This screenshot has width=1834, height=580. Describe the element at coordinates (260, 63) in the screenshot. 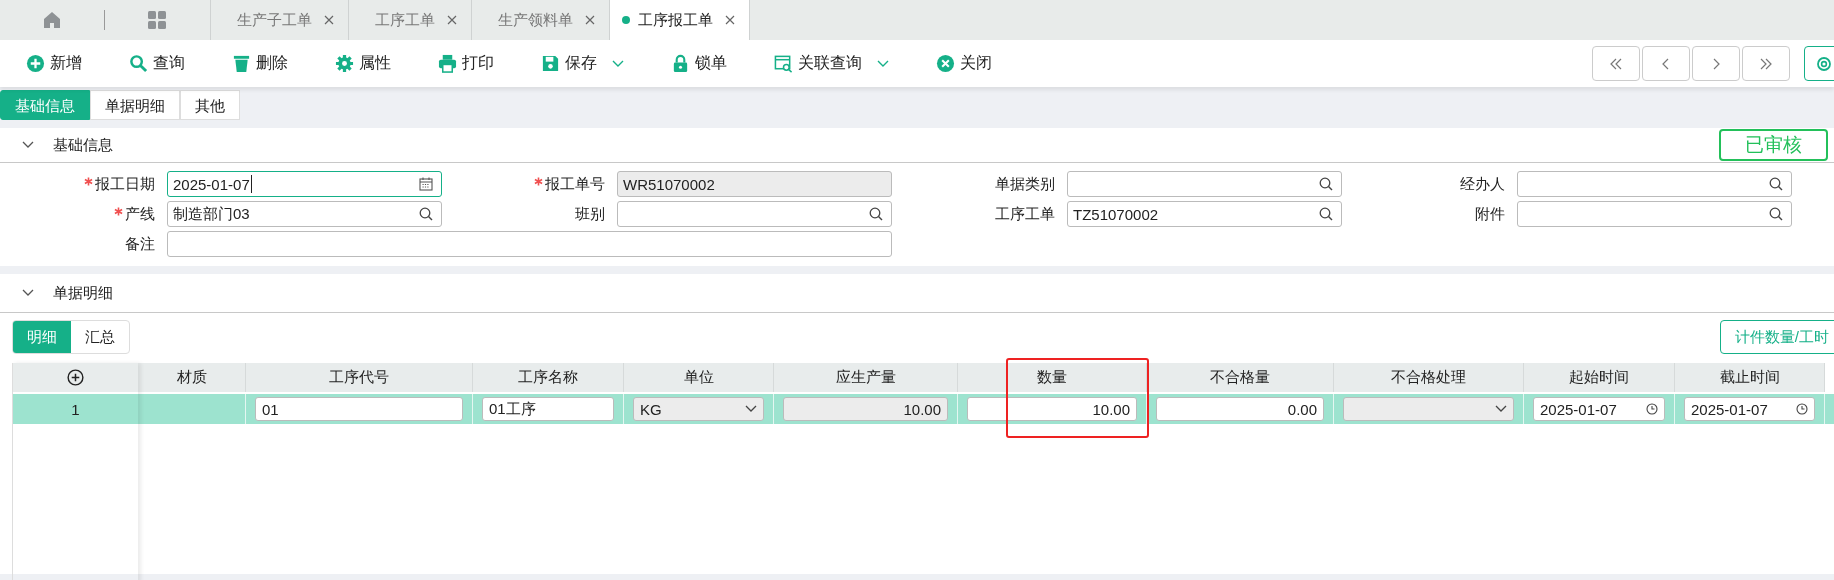

I see `toolbar-button: 删除` at that location.